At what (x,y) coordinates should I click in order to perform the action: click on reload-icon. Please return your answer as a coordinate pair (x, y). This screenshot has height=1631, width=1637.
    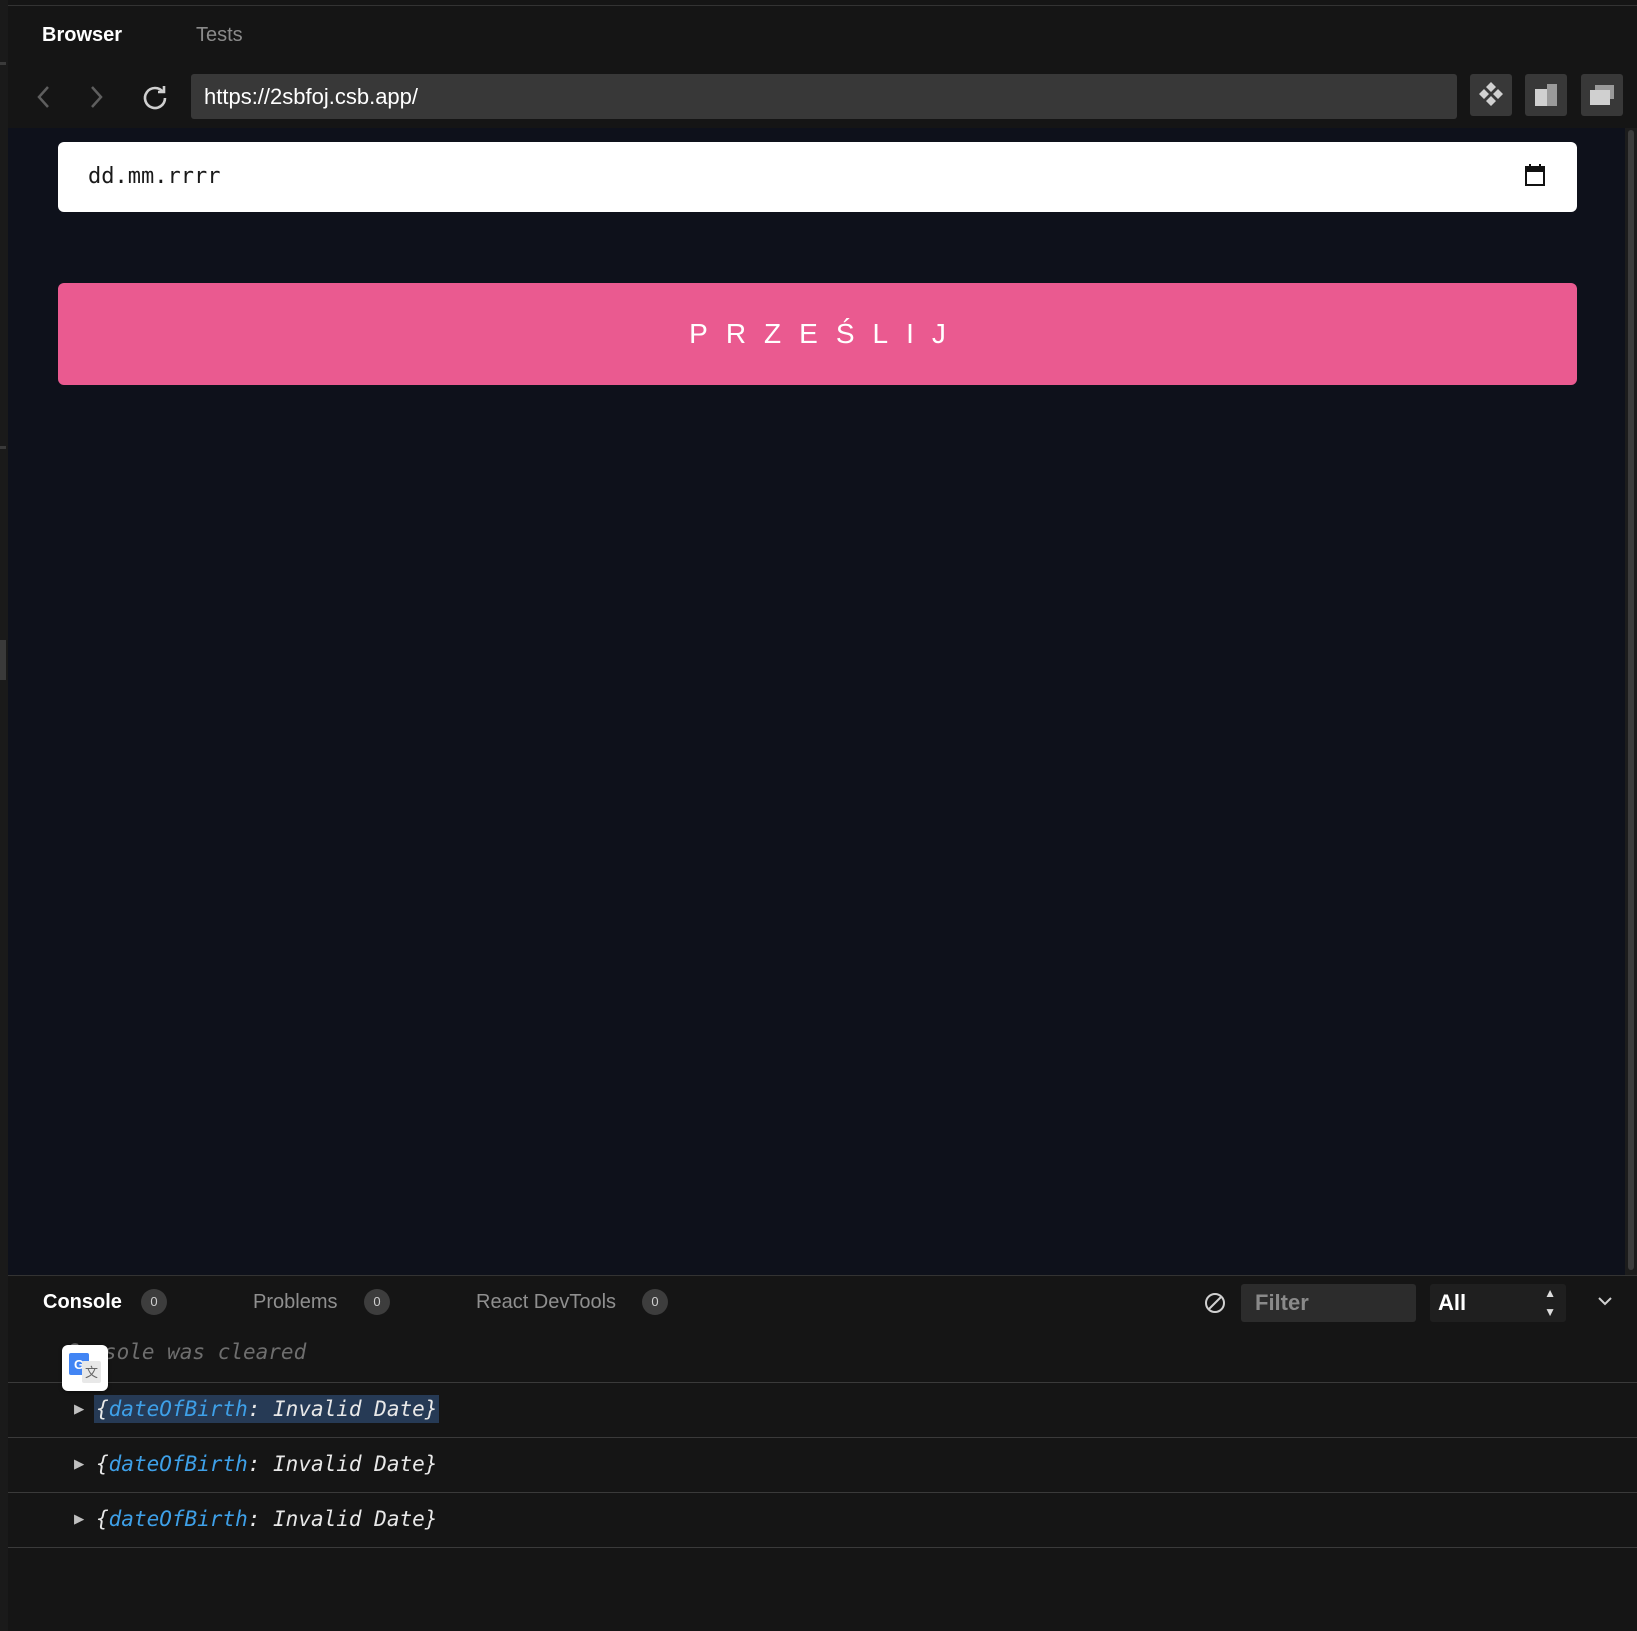
    Looking at the image, I should click on (155, 98).